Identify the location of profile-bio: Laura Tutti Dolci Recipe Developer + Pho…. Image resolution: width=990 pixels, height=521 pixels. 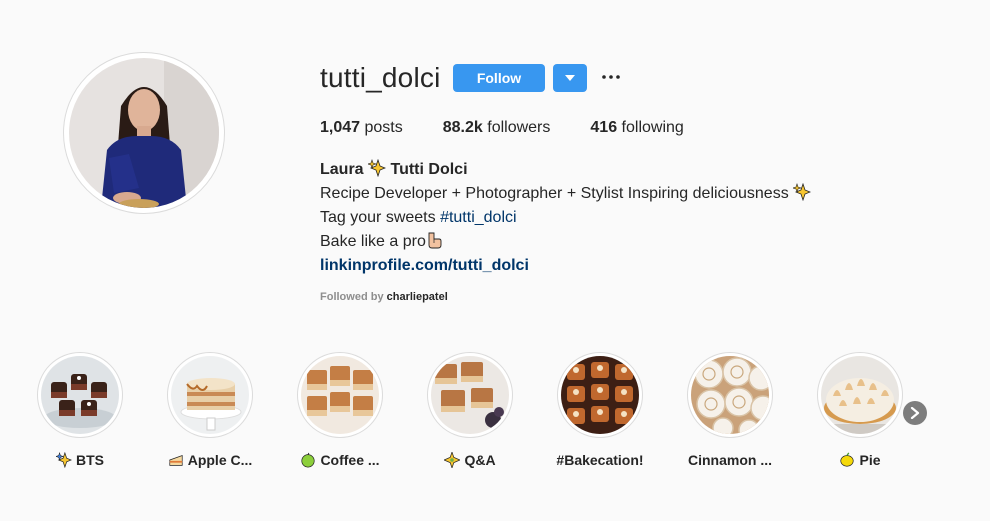
(566, 218).